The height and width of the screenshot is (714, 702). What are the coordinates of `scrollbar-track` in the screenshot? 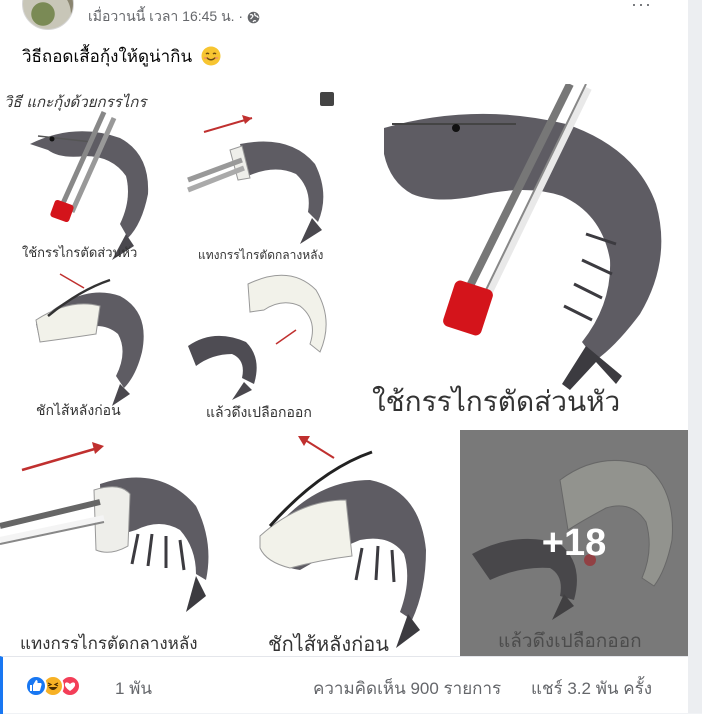 It's located at (695, 356).